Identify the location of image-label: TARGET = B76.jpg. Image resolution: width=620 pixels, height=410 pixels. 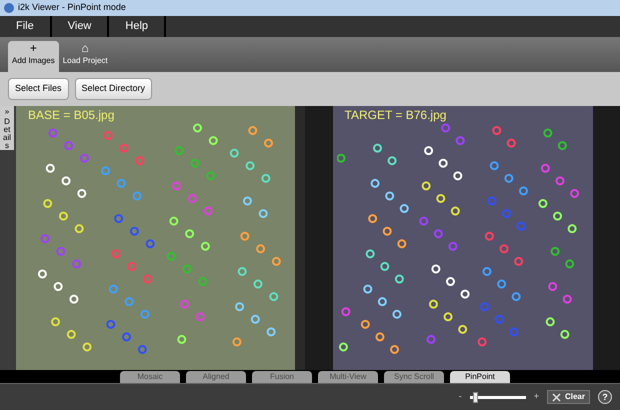
(395, 115).